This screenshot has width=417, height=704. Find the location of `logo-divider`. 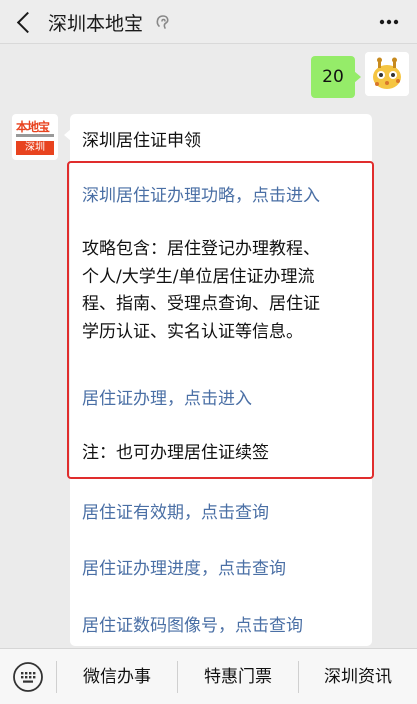

logo-divider is located at coordinates (35, 135).